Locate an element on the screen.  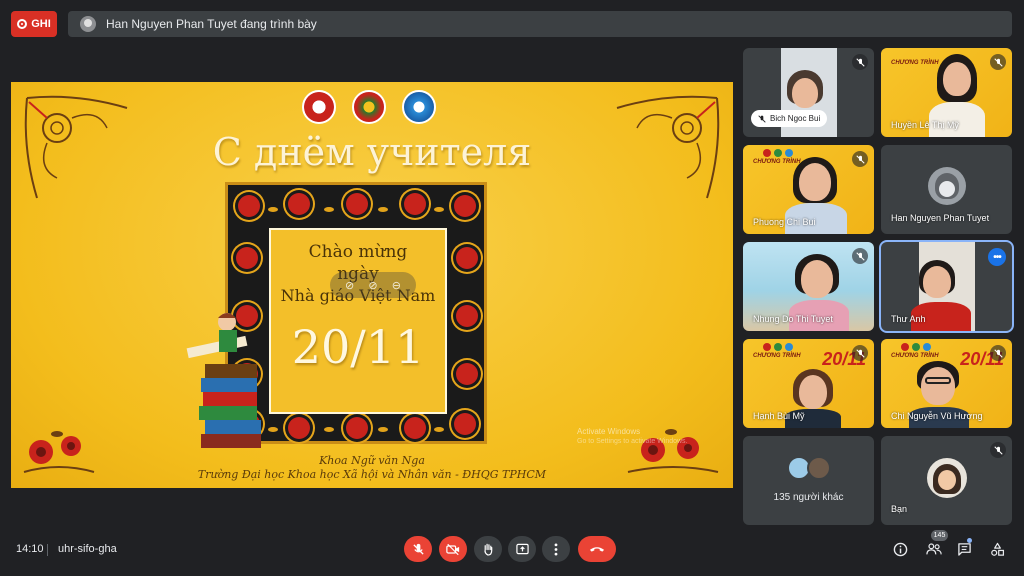
participant-tile: CHƯƠNG TRÌNH Phuong Chi Bui is located at coordinates (808, 189).